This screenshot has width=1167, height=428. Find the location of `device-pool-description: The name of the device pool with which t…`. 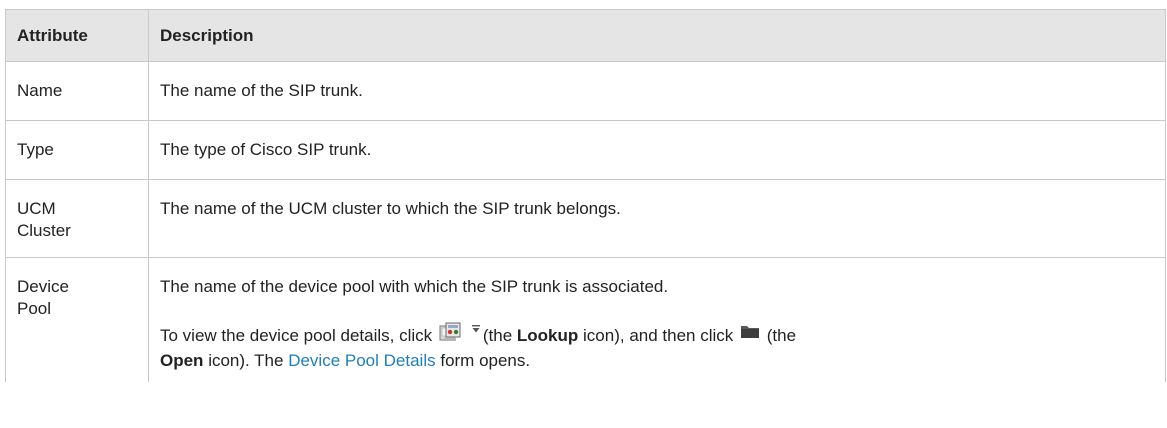

device-pool-description: The name of the device pool with which t… is located at coordinates (414, 286).